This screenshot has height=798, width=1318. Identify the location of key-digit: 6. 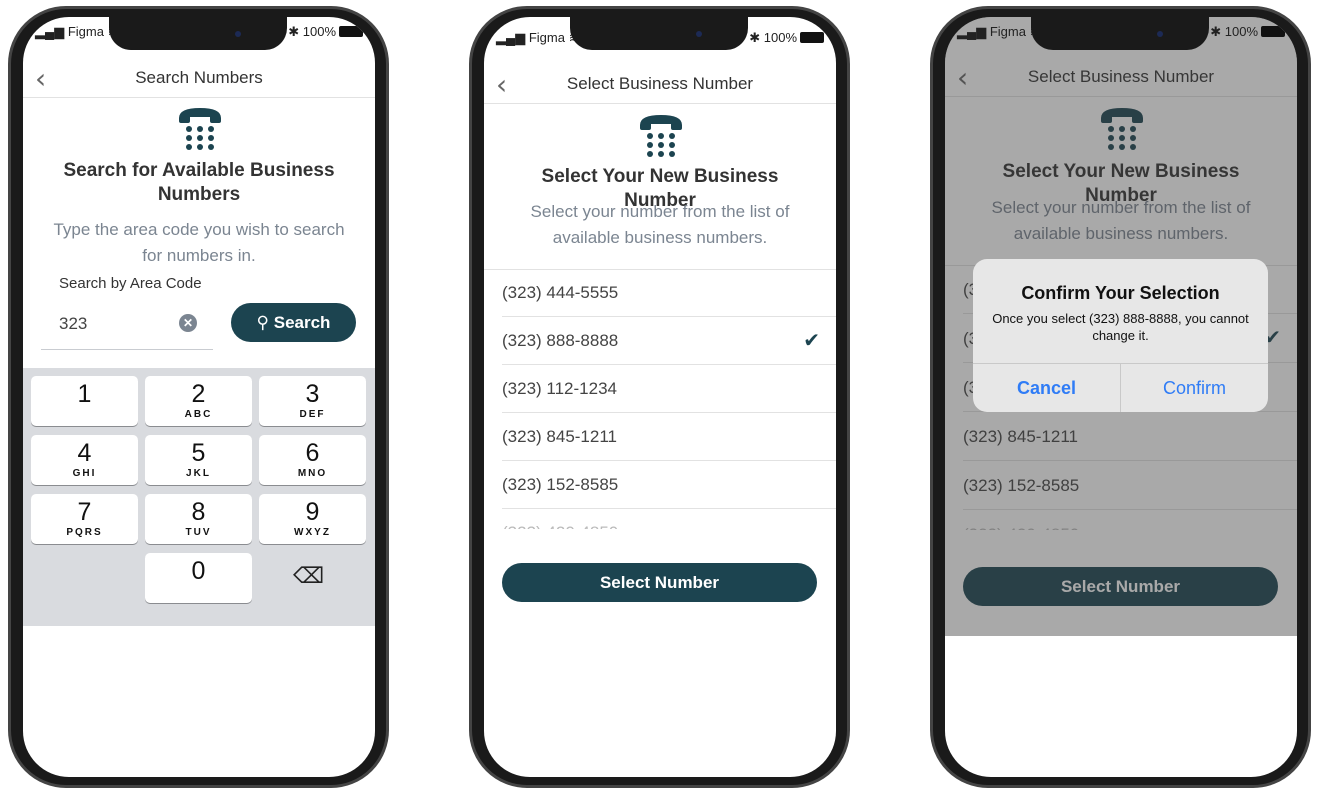
(312, 453).